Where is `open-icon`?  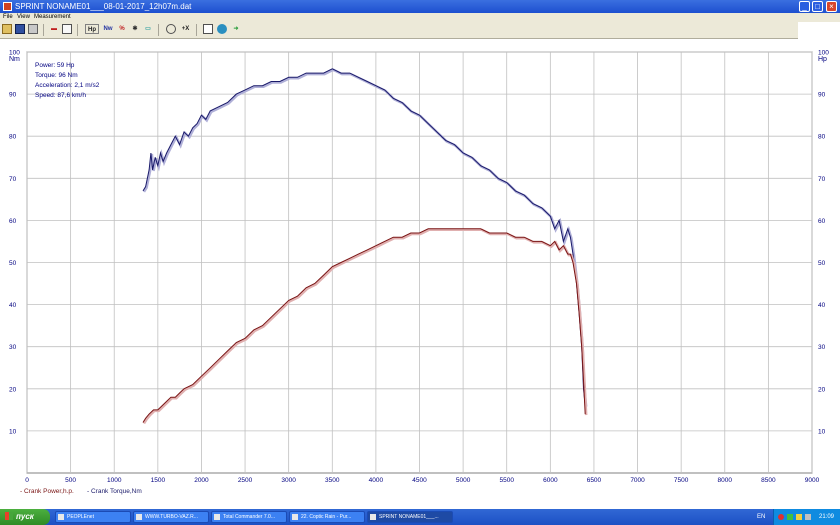 open-icon is located at coordinates (7, 29).